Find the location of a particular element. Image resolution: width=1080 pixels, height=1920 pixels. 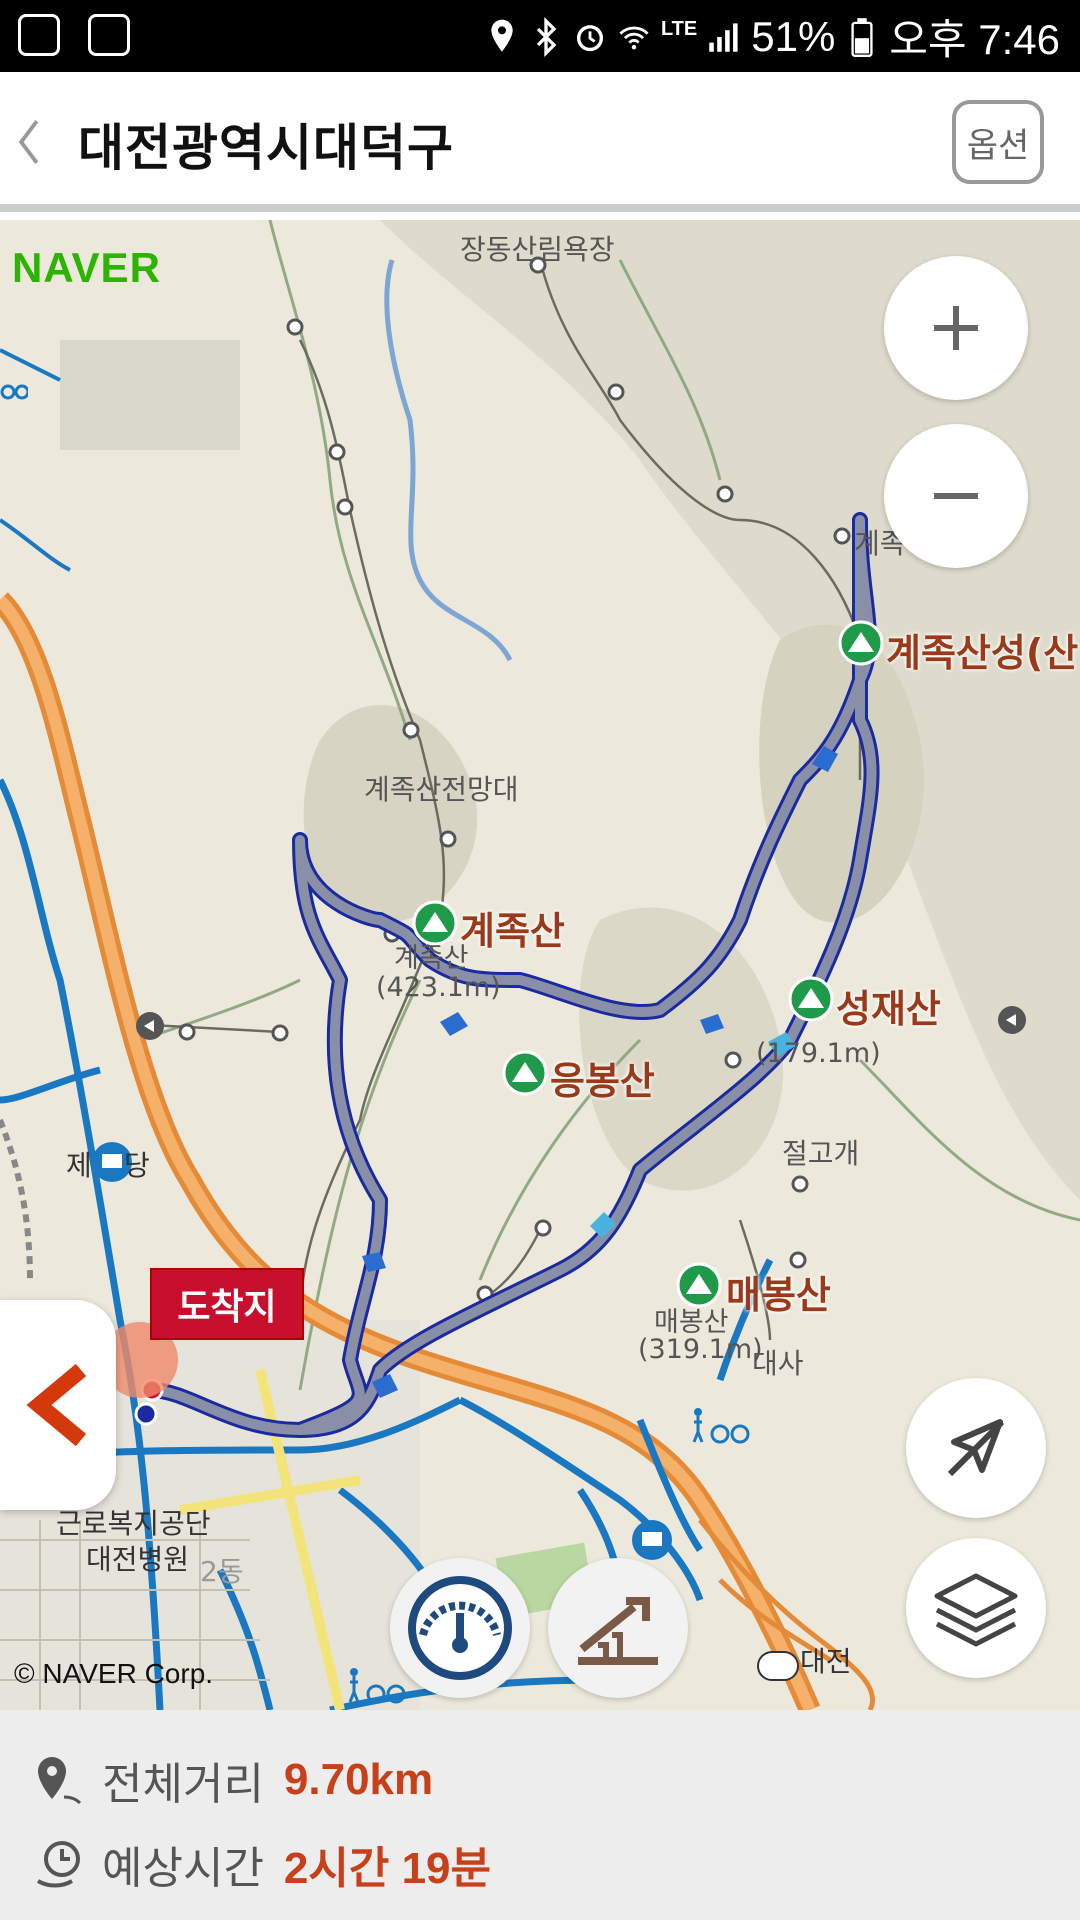

clock-icon is located at coordinates (58, 1864).